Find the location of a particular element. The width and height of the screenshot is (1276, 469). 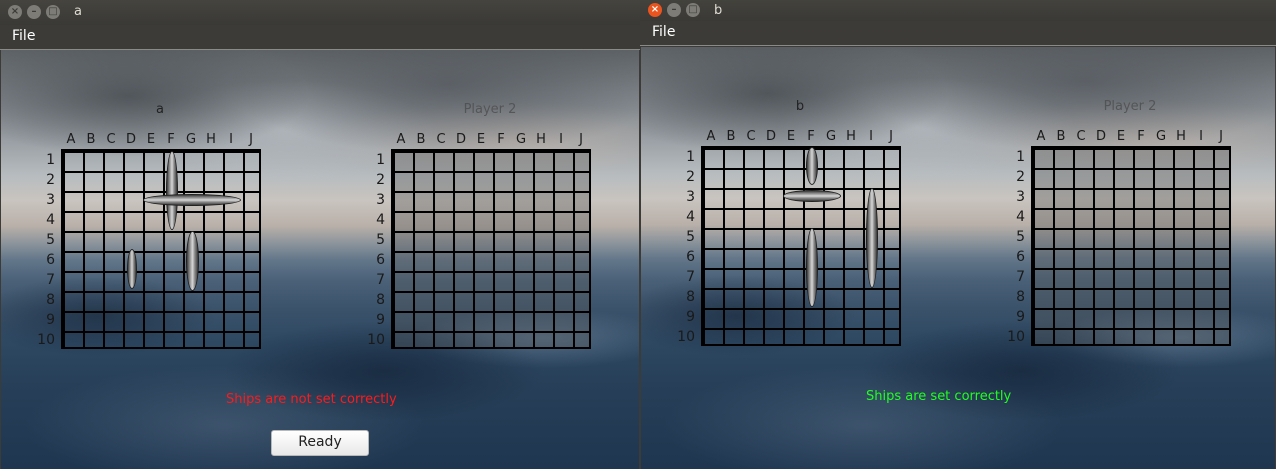

window-title: a is located at coordinates (78, 11).